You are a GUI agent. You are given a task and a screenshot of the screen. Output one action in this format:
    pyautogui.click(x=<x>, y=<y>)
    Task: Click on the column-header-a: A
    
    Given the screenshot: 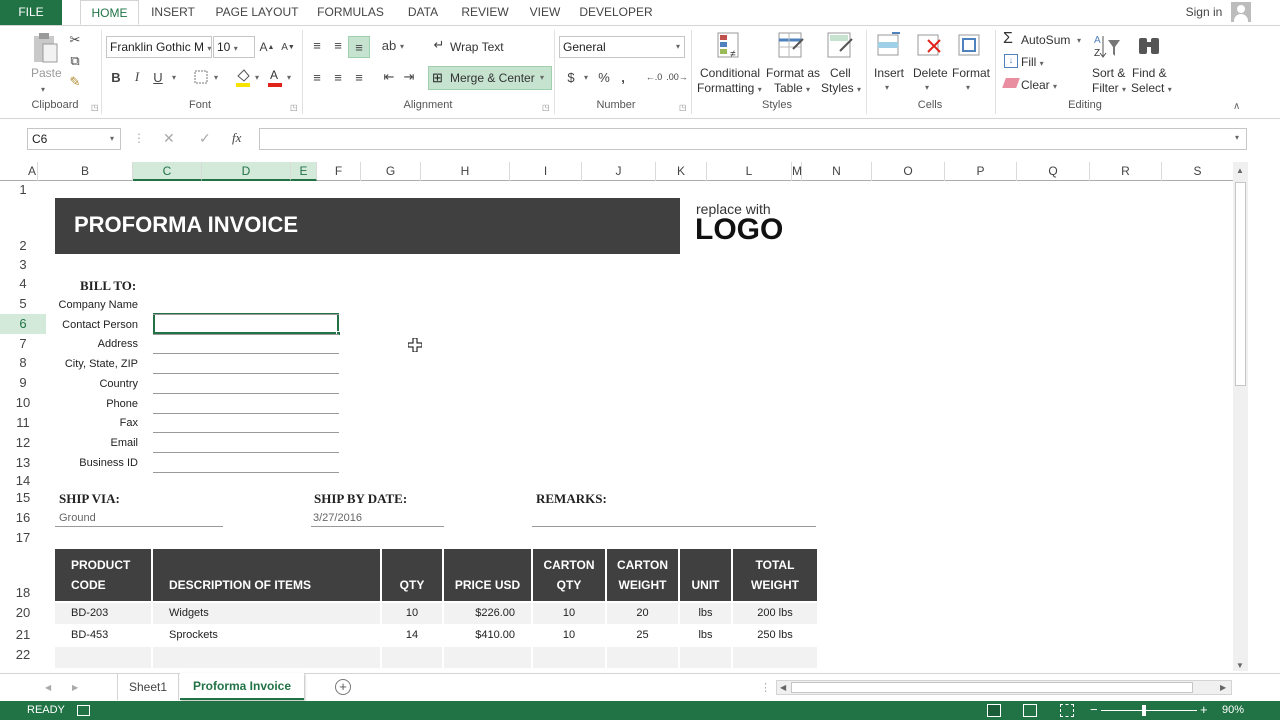 What is the action you would take?
    pyautogui.click(x=32, y=171)
    